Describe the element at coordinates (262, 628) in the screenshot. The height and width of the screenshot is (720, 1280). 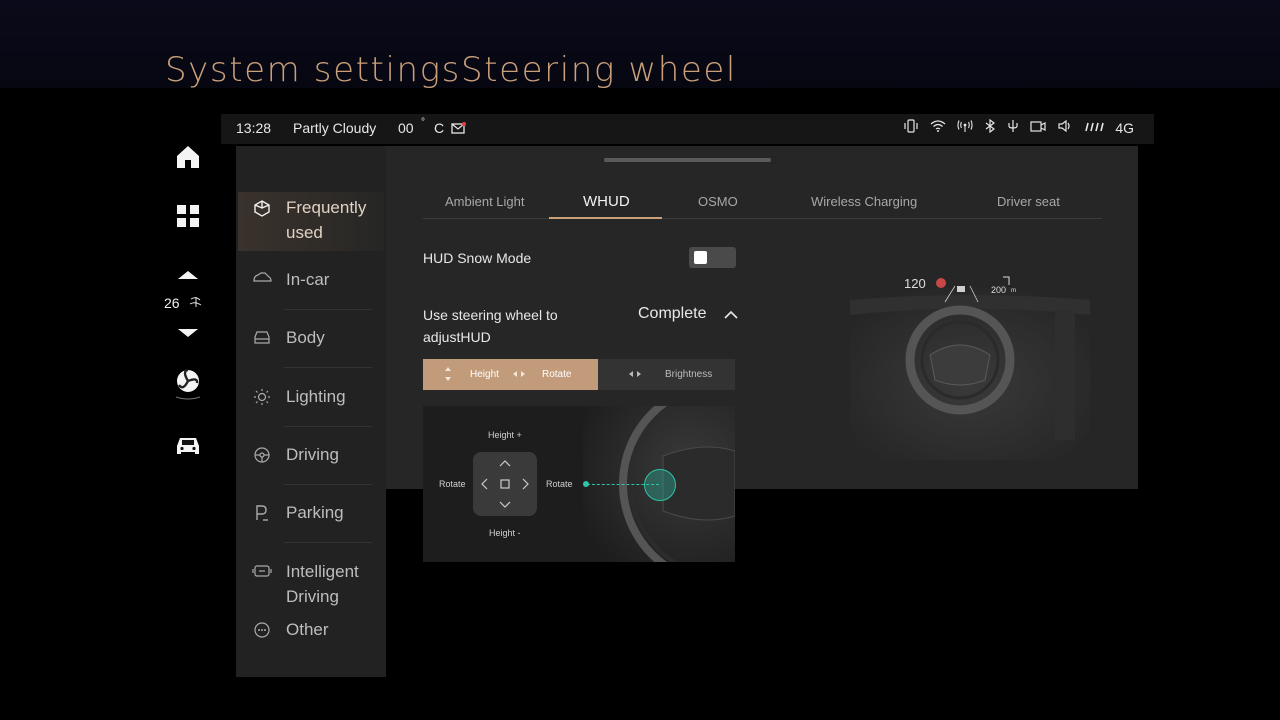
I see `more-icon` at that location.